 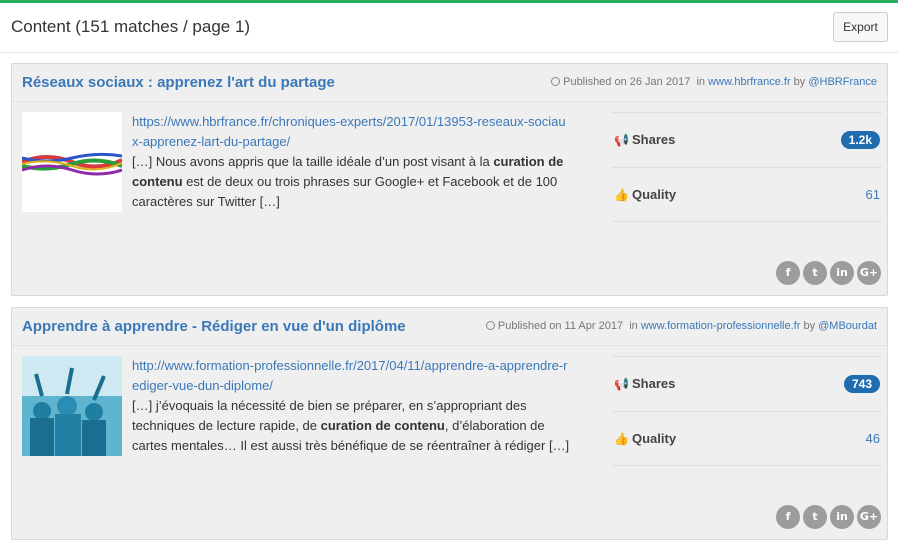 I want to click on card-stats: 📢 Shares 1.2k 👍 Quality 61, so click(x=747, y=167).